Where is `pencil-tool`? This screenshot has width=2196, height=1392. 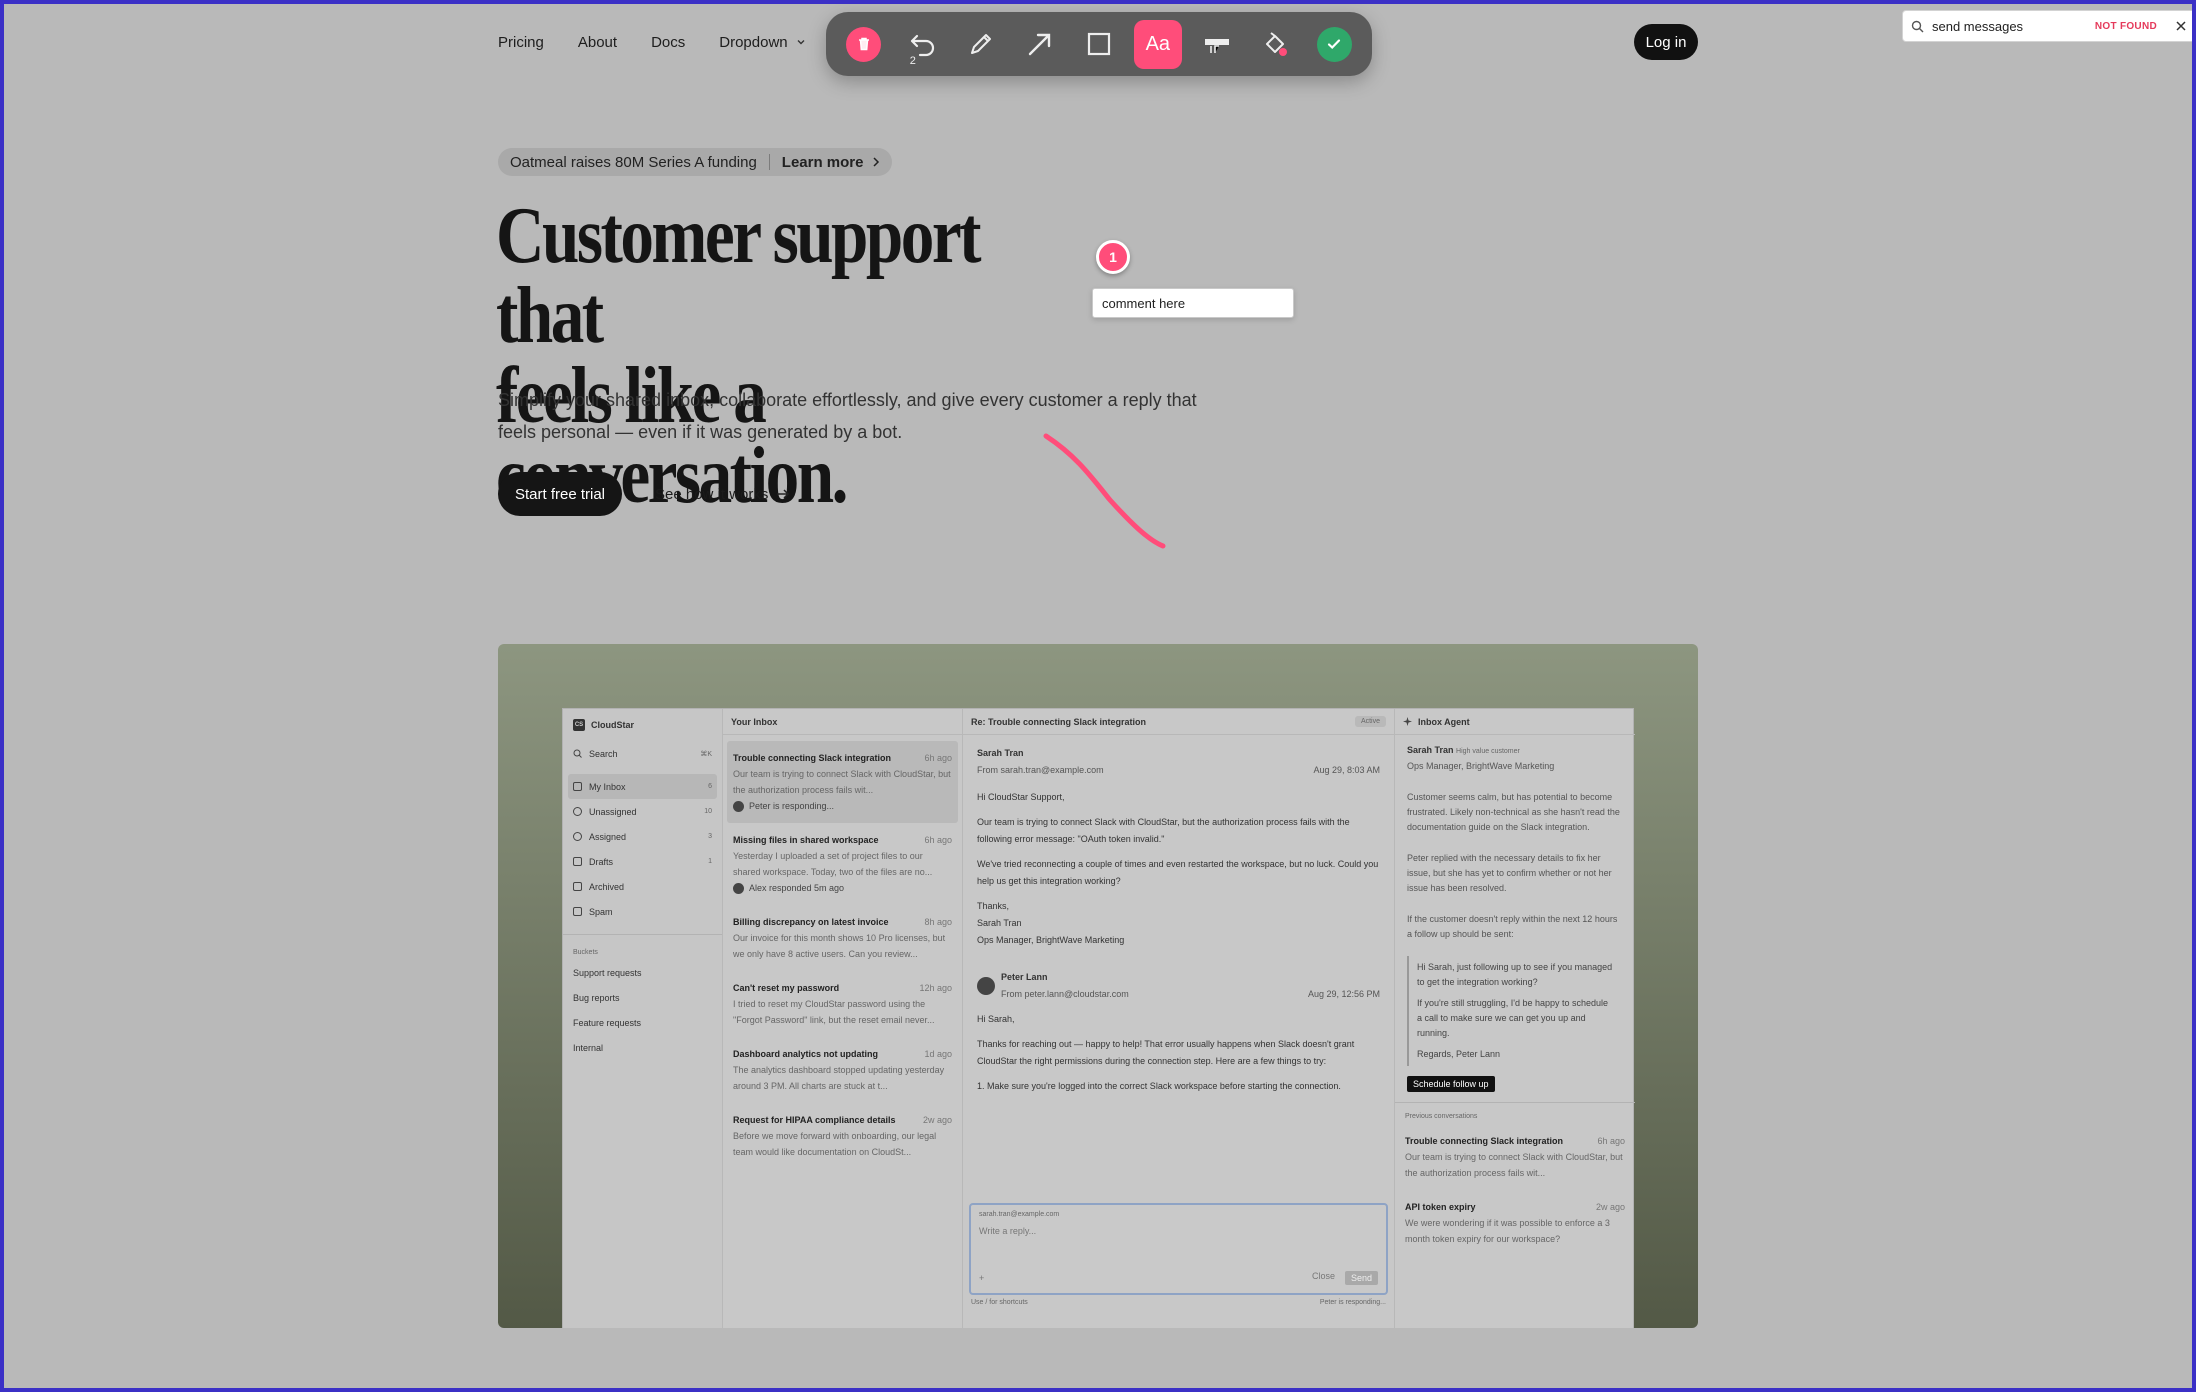
pencil-tool is located at coordinates (982, 44).